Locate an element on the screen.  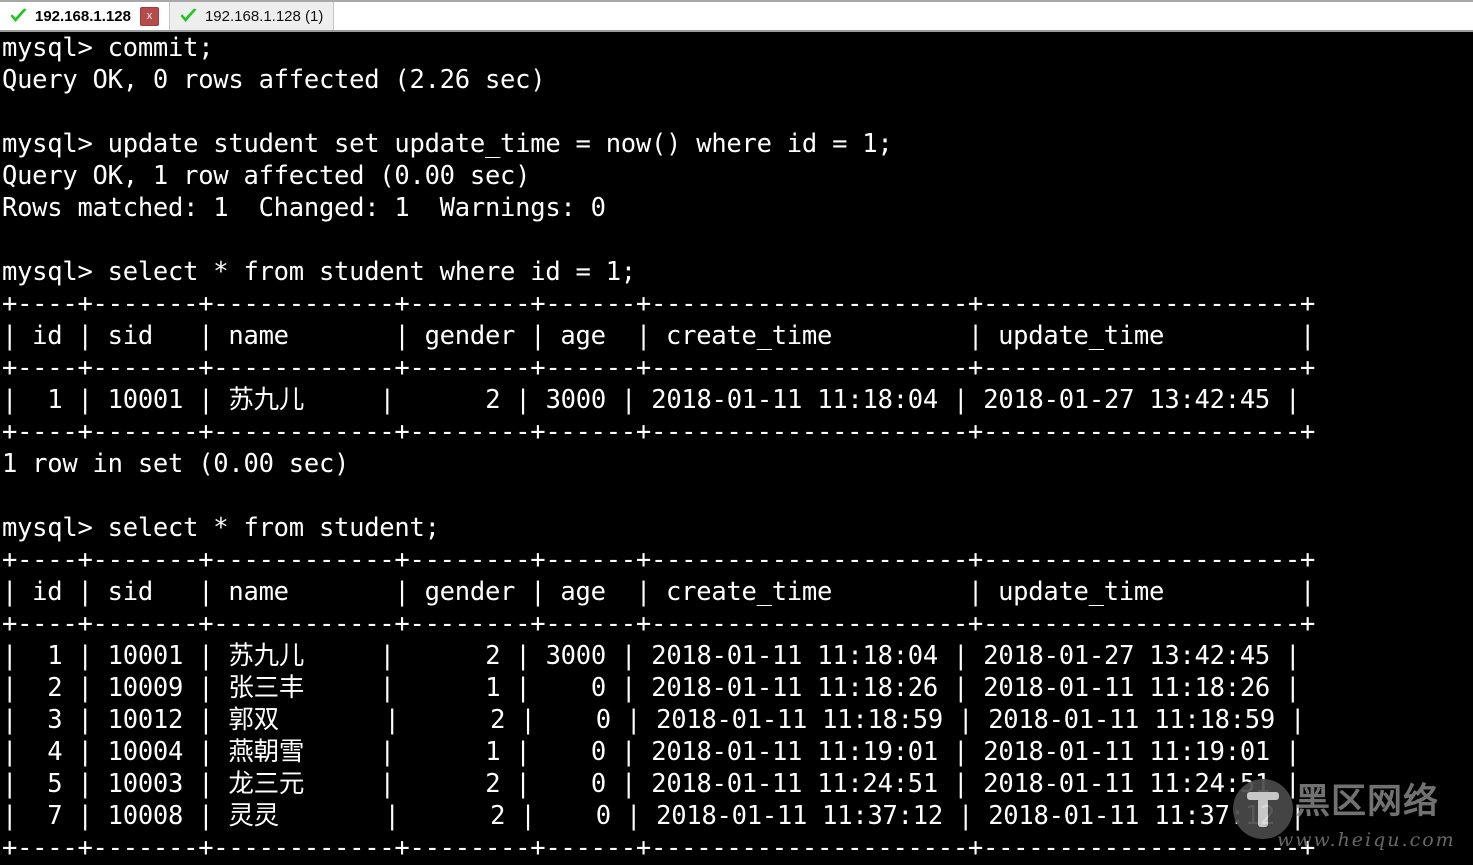
tab-label: 192.168.1.128 is located at coordinates (83, 16).